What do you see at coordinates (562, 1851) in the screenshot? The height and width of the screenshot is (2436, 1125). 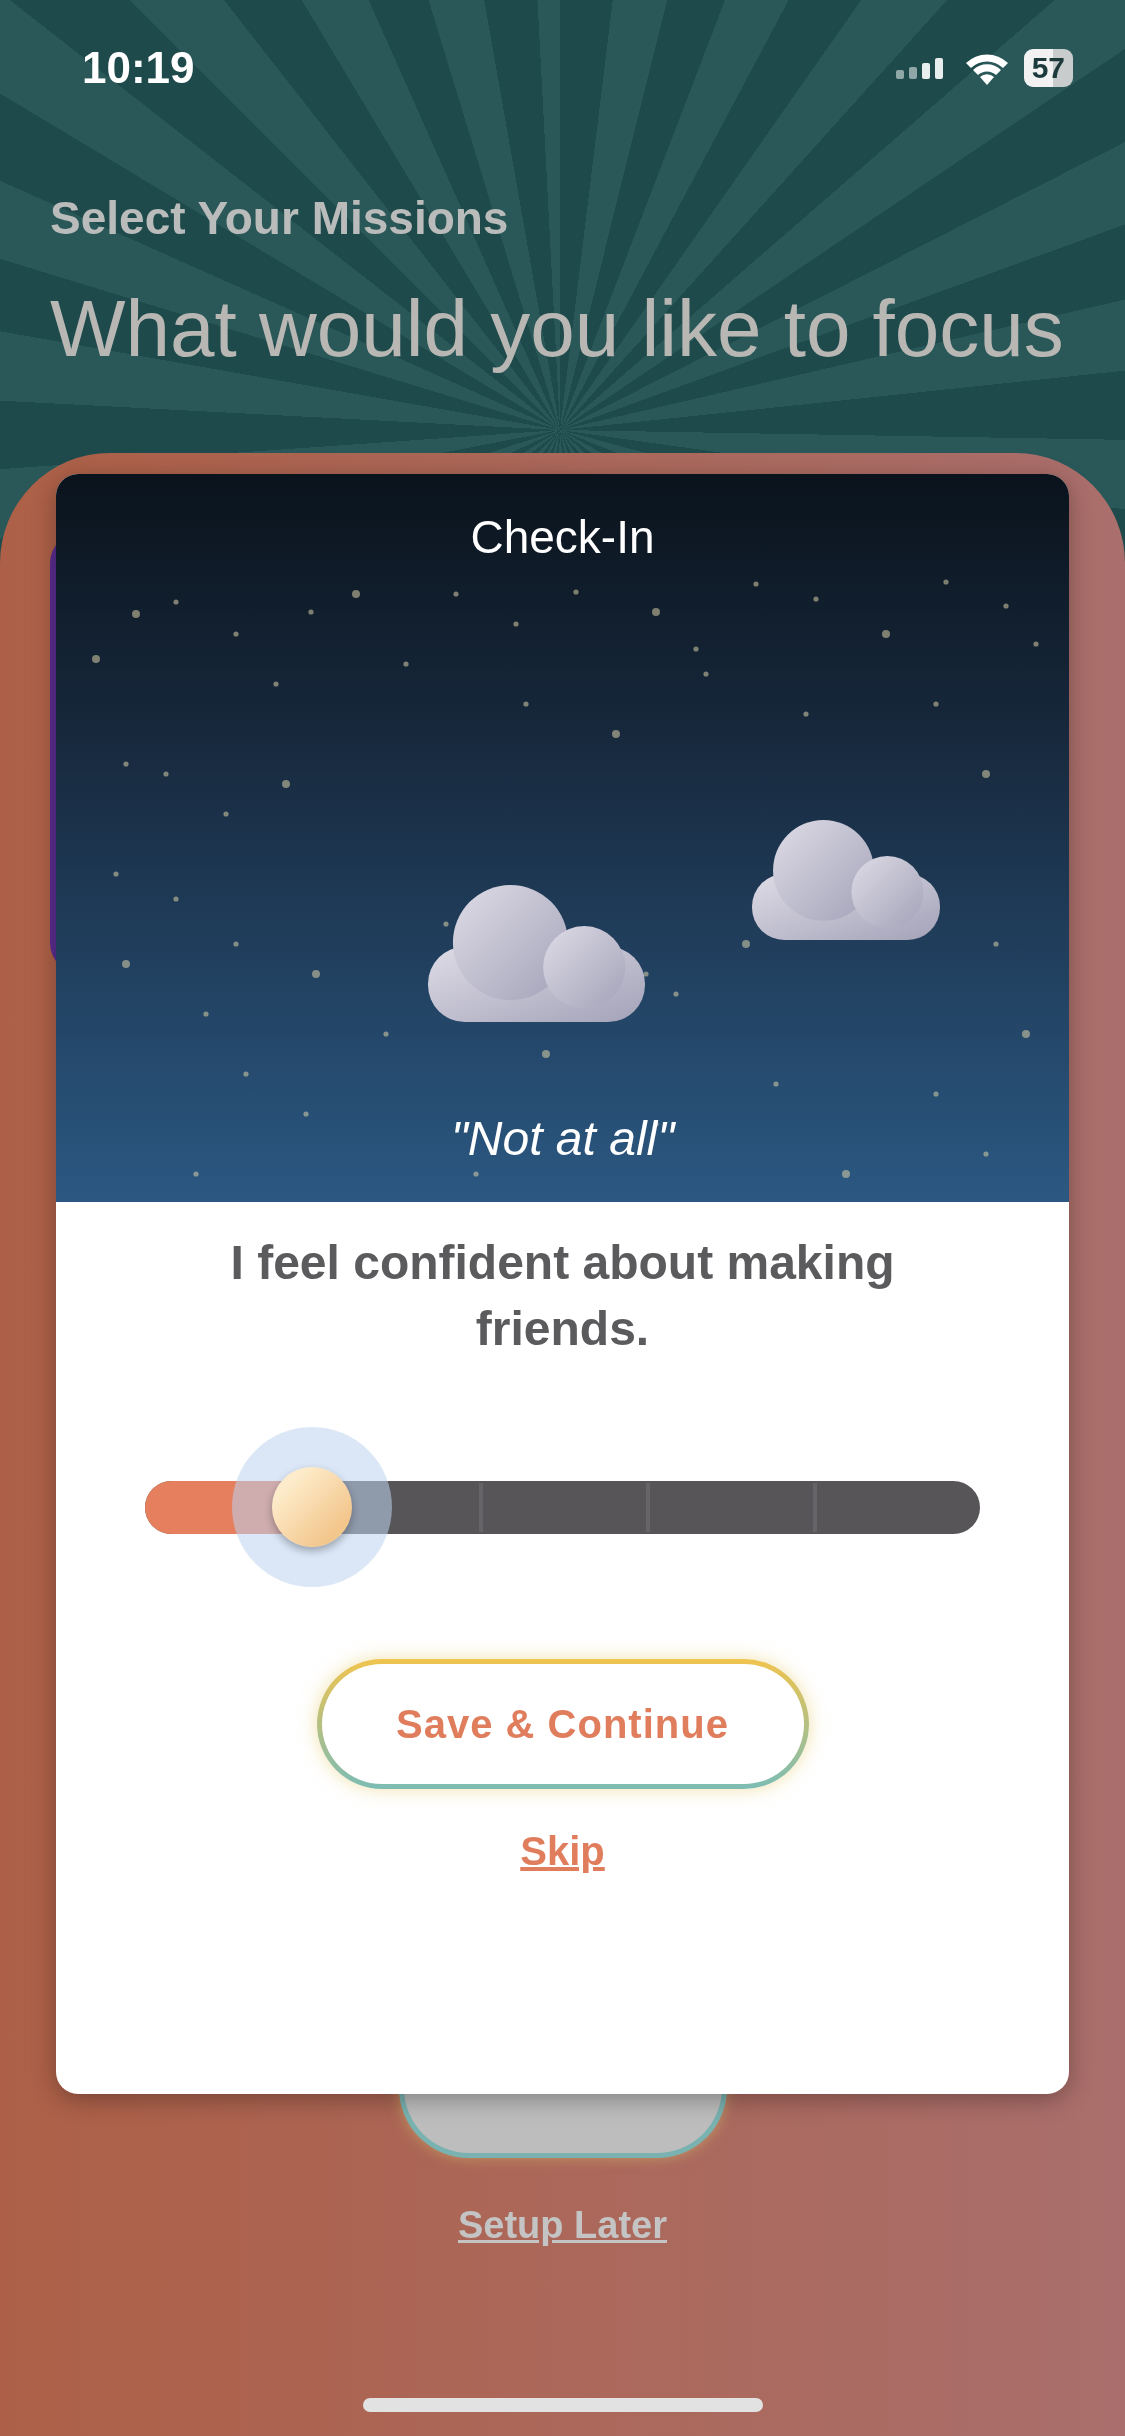 I see `skip-link: Skip` at bounding box center [562, 1851].